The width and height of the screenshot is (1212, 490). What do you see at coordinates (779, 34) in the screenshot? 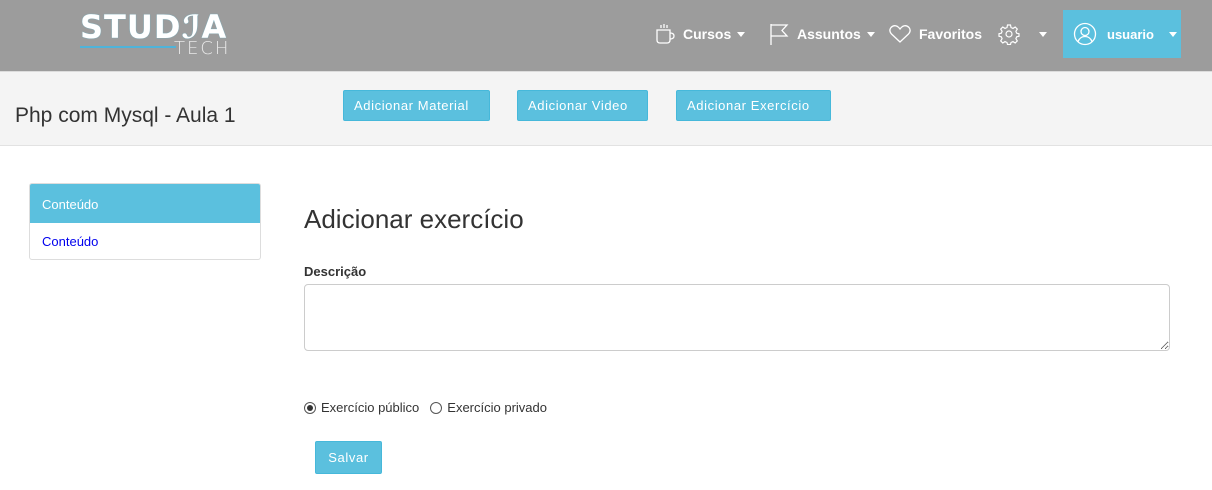
I see `flag-icon` at bounding box center [779, 34].